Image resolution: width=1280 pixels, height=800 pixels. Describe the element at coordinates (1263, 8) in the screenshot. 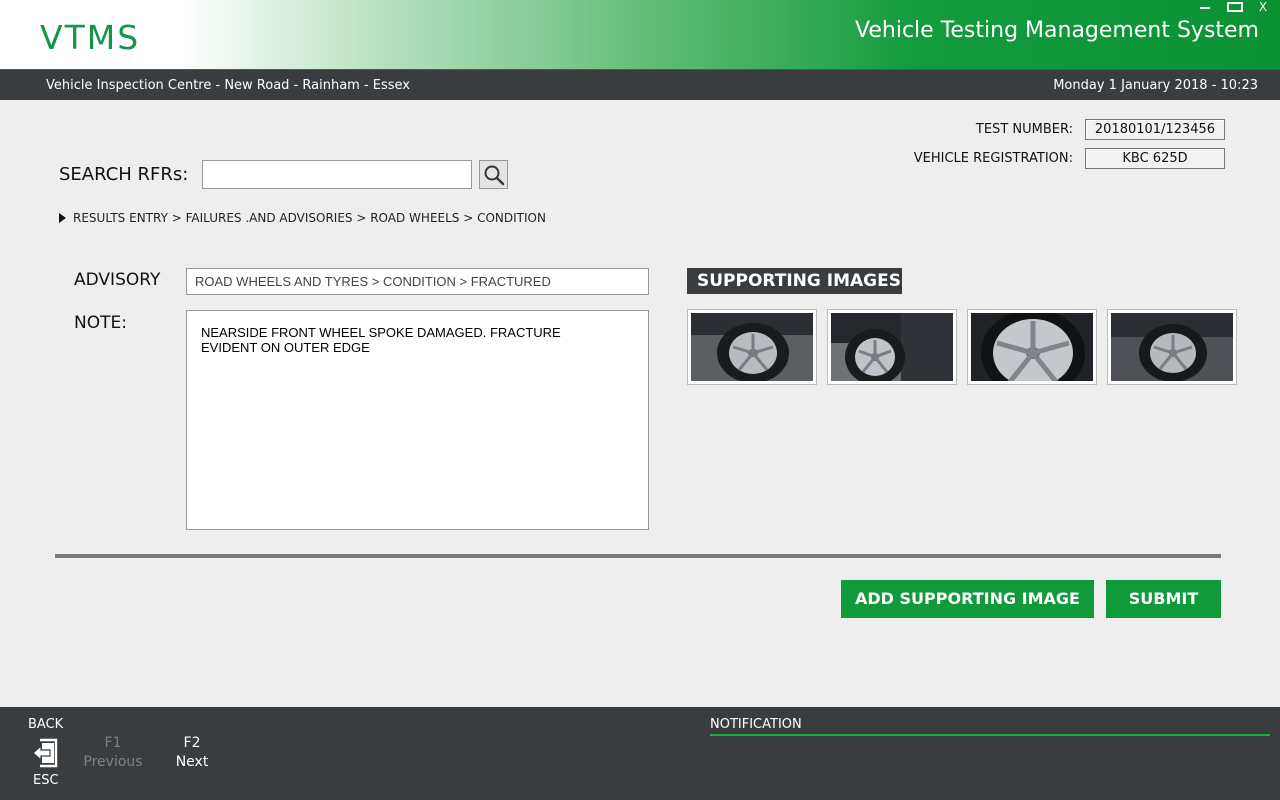

I see `close-icon: X` at that location.